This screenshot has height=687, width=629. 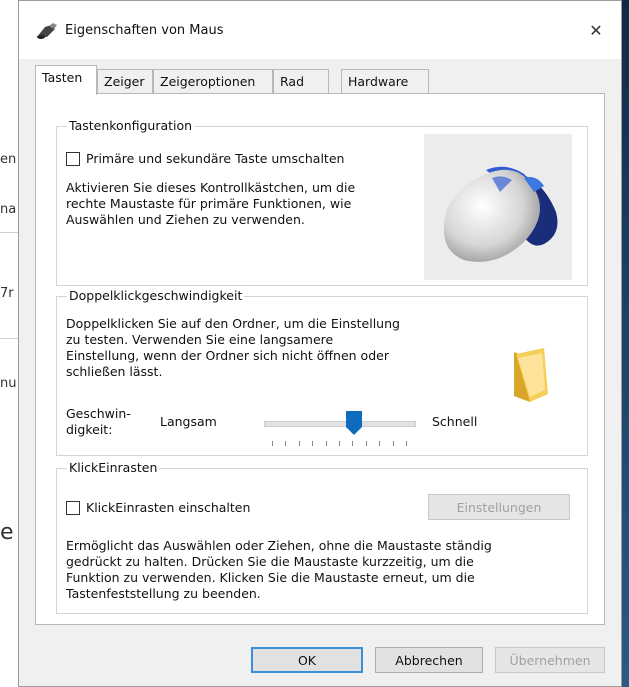 What do you see at coordinates (168, 507) in the screenshot?
I see `click-lock-label: KlickEinrasten einschalten` at bounding box center [168, 507].